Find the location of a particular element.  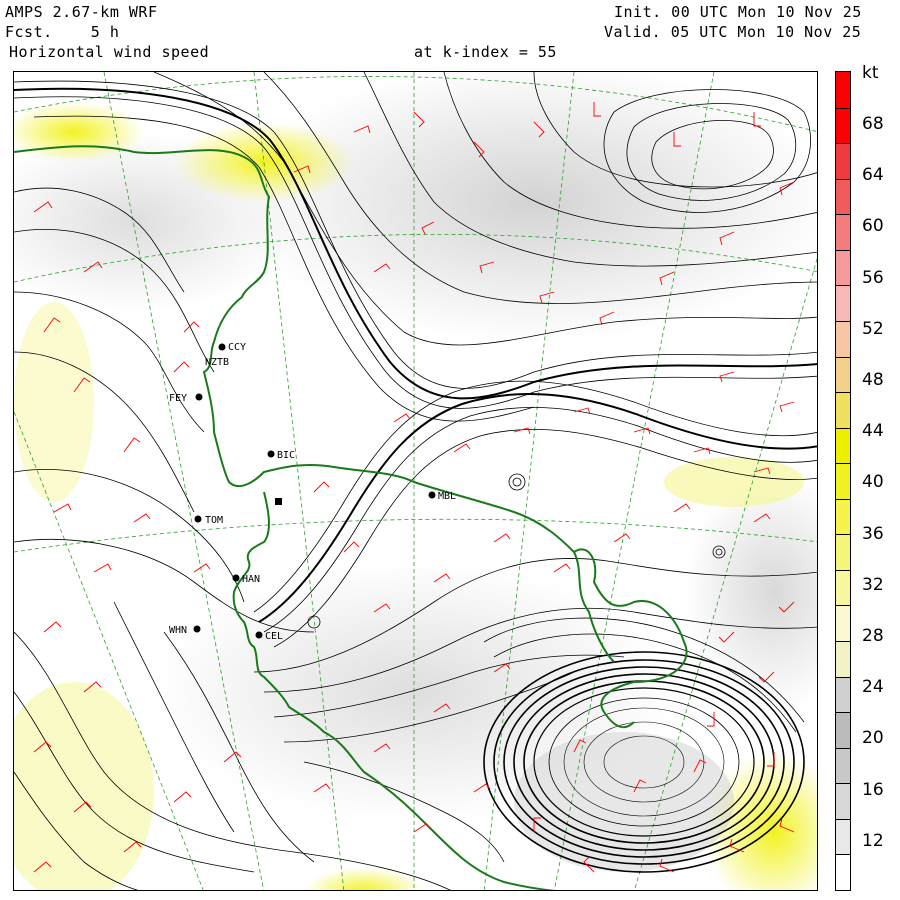

colorbar-tick-label: 40 is located at coordinates (873, 482).